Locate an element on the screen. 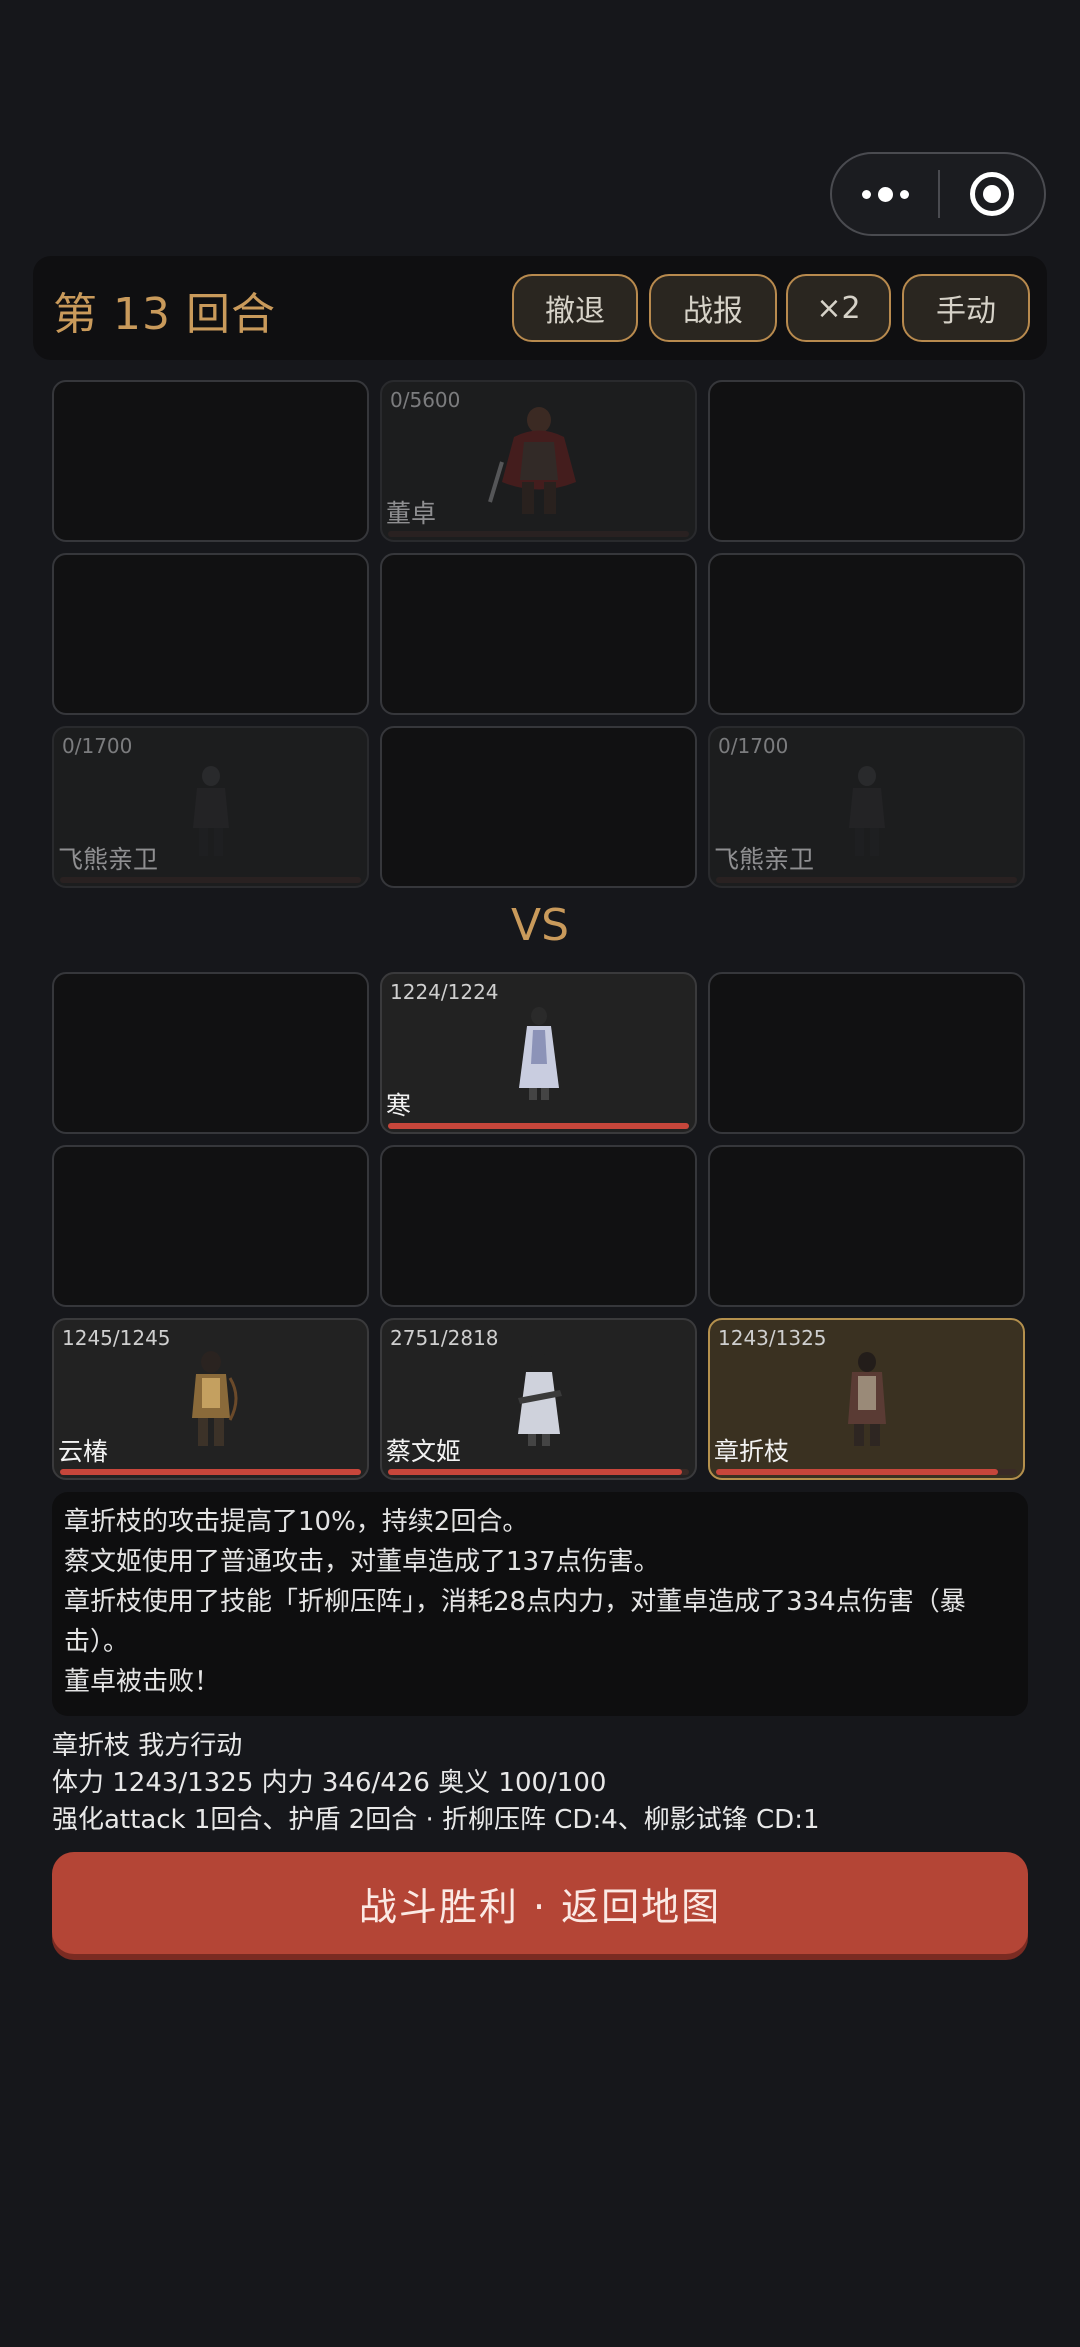  ally-unit-caiwenji: 2751/2818 蔡文姬 is located at coordinates (538, 1399).